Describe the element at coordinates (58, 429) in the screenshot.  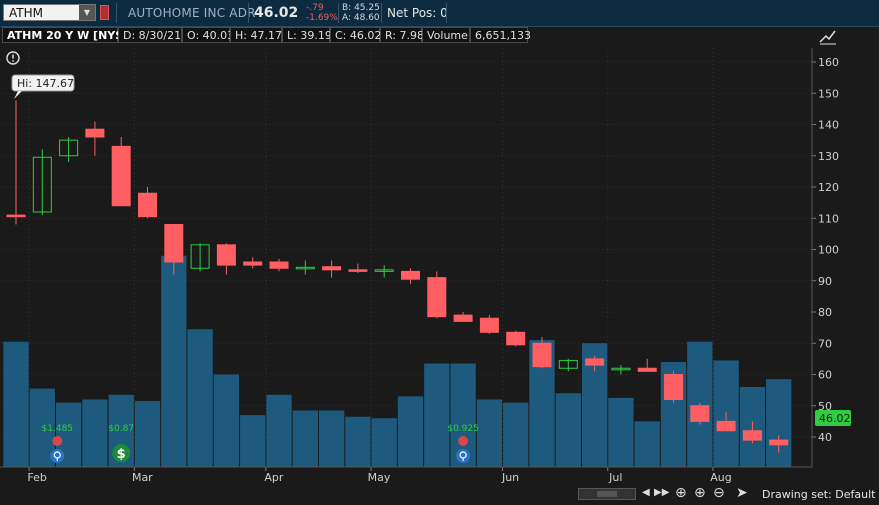
I see `dividend-amount: $1.485` at that location.